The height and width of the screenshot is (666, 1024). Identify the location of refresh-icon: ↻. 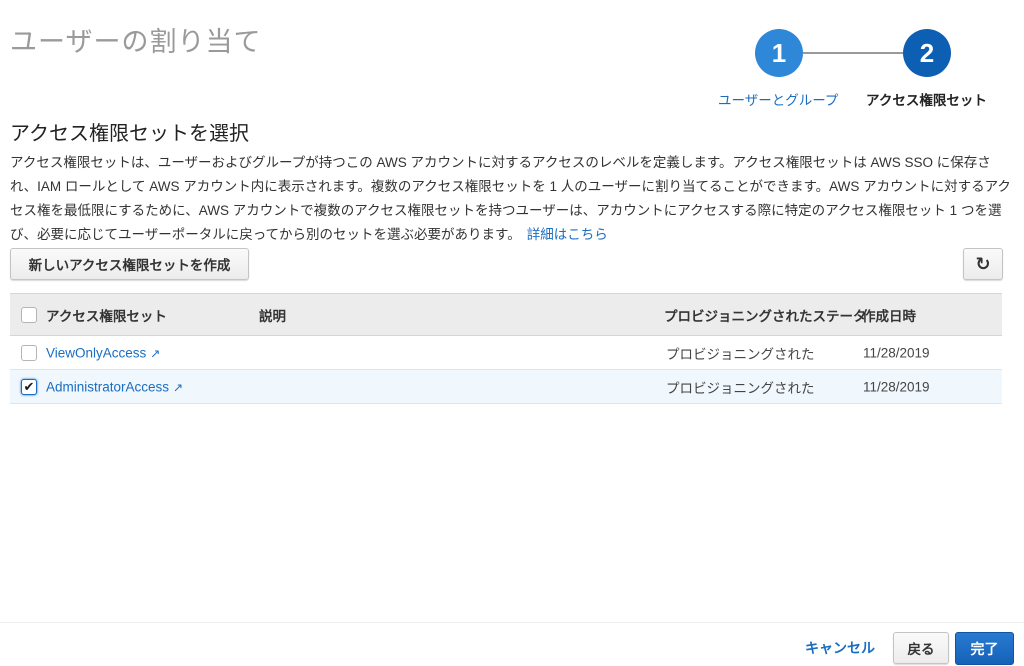
(983, 263).